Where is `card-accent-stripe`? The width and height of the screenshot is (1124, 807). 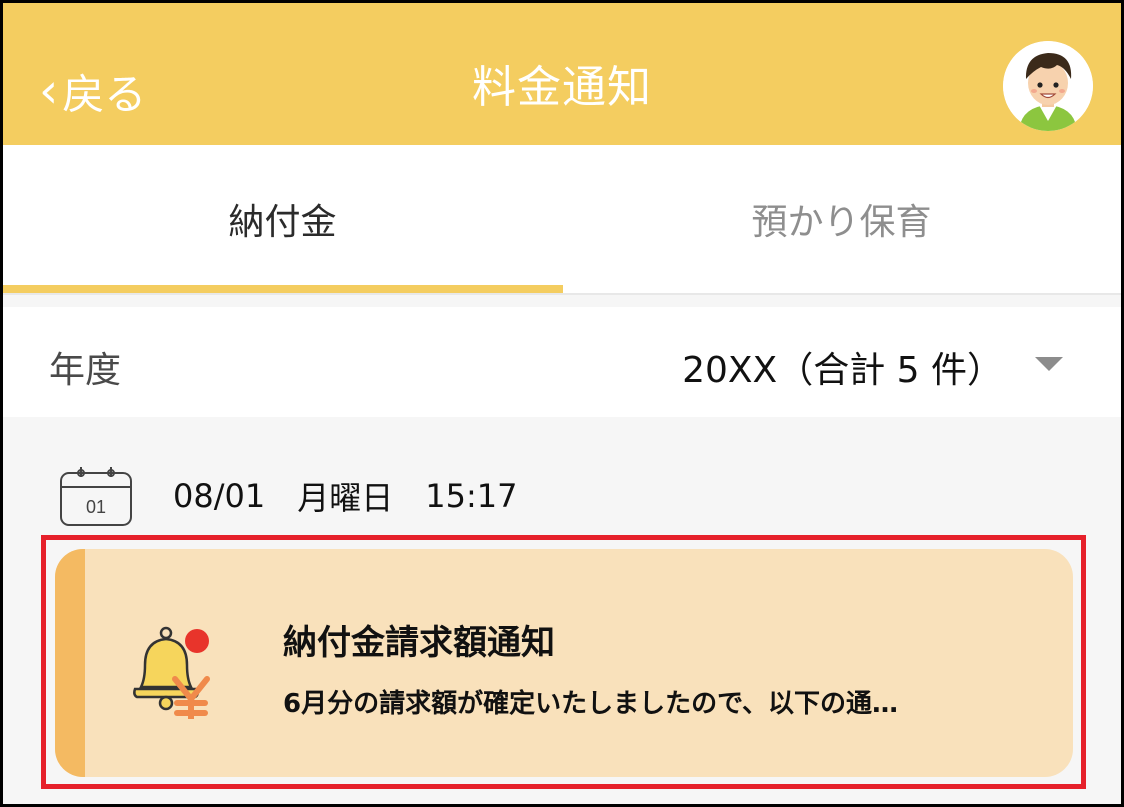 card-accent-stripe is located at coordinates (70, 663).